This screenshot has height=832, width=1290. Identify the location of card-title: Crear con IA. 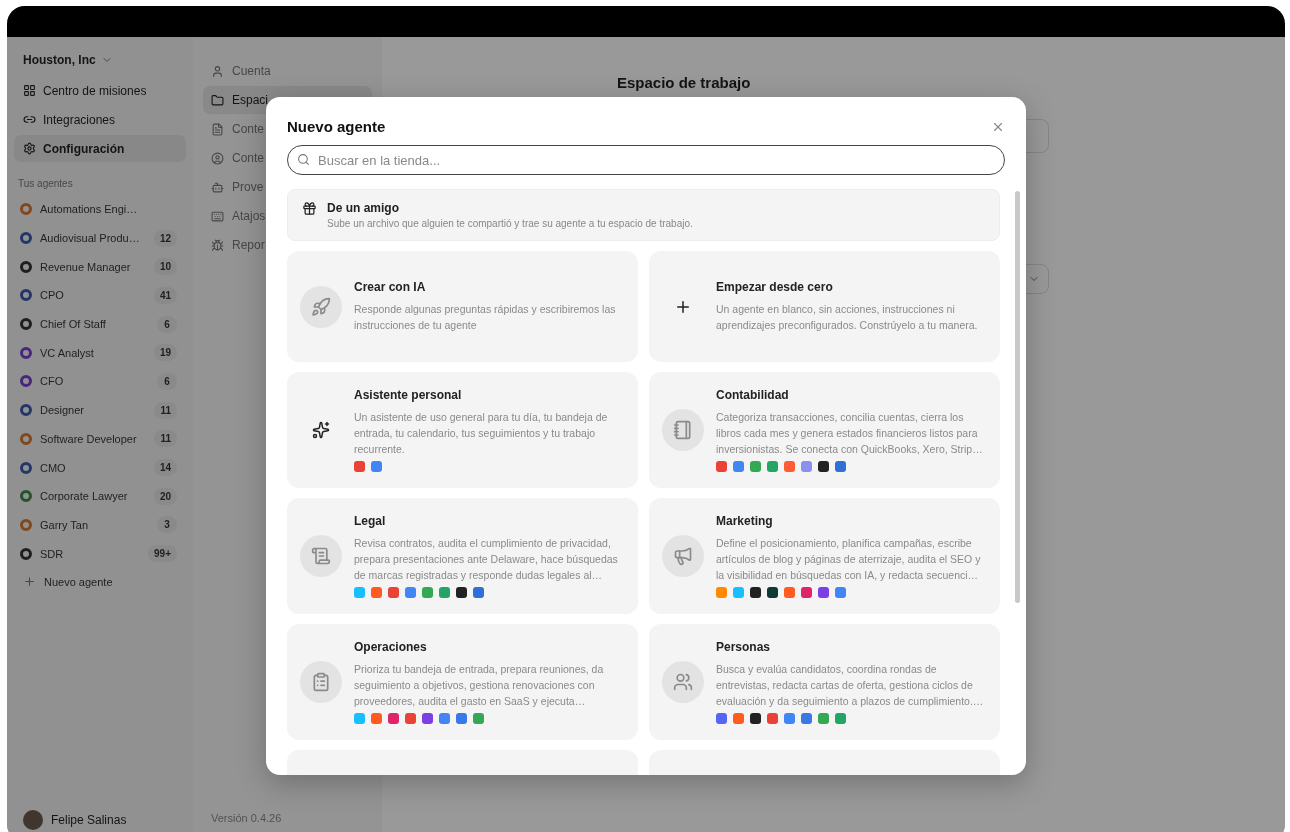
(390, 287).